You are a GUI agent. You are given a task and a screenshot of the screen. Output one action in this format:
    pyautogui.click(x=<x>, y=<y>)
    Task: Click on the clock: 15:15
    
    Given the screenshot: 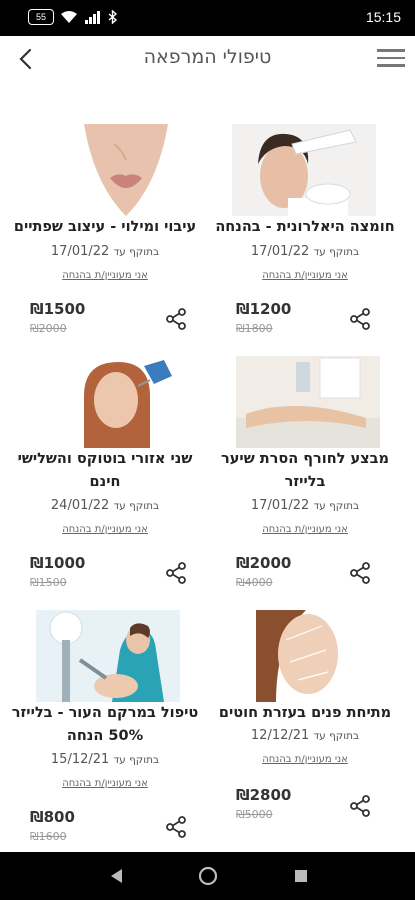 What is the action you would take?
    pyautogui.click(x=383, y=17)
    